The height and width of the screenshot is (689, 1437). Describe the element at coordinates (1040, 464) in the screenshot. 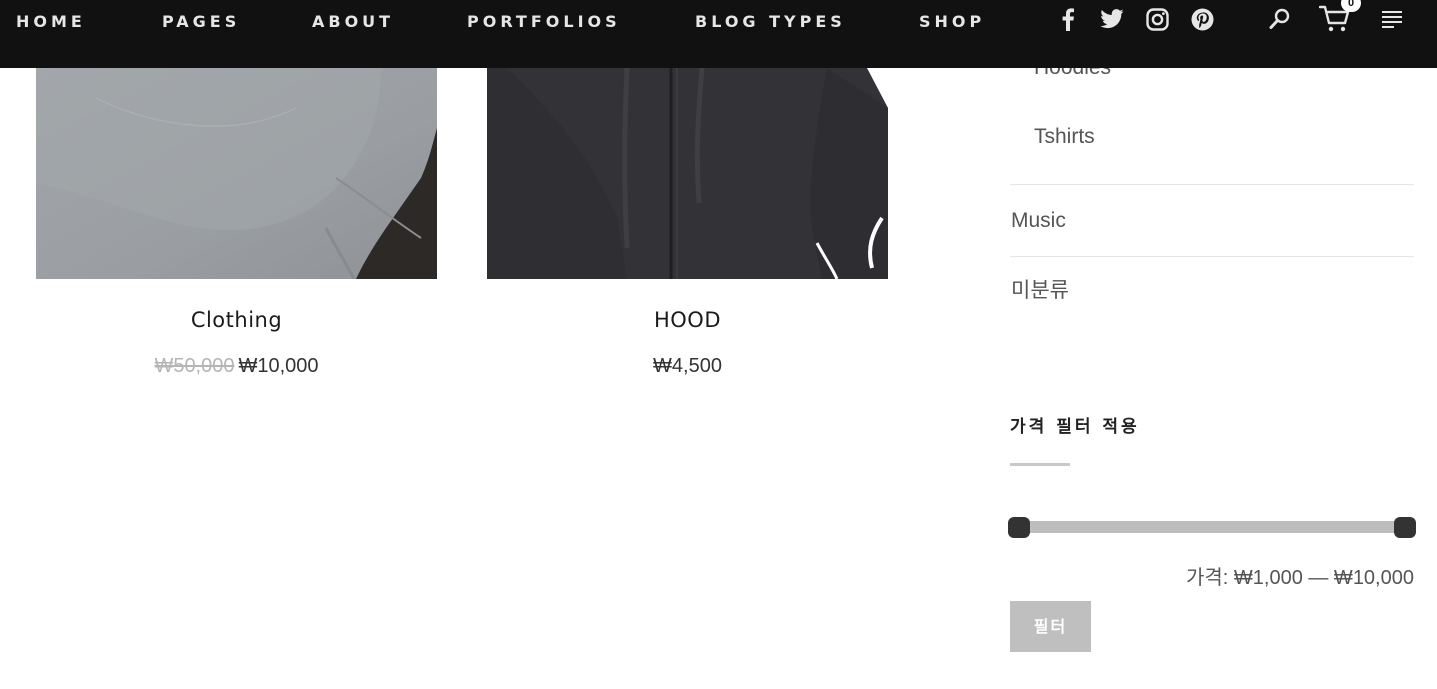

I see `title-underline` at that location.